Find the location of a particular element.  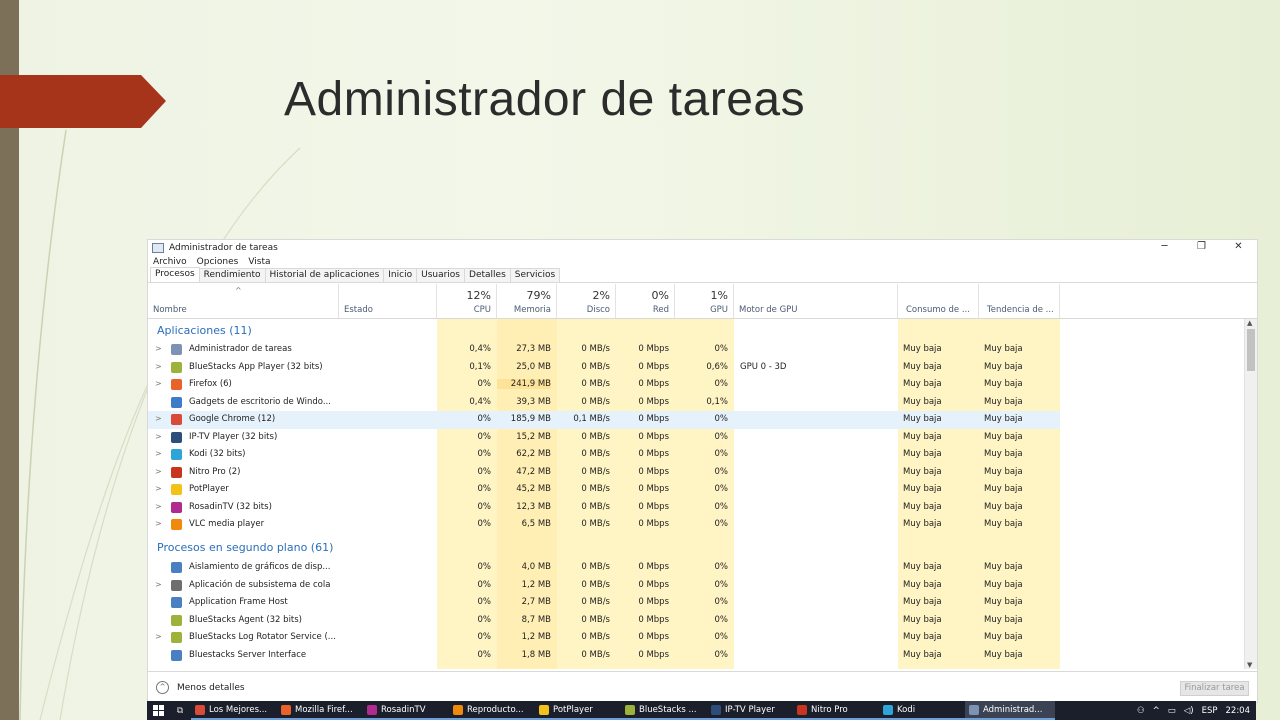

col-red: 0% Red is located at coordinates (645, 301).